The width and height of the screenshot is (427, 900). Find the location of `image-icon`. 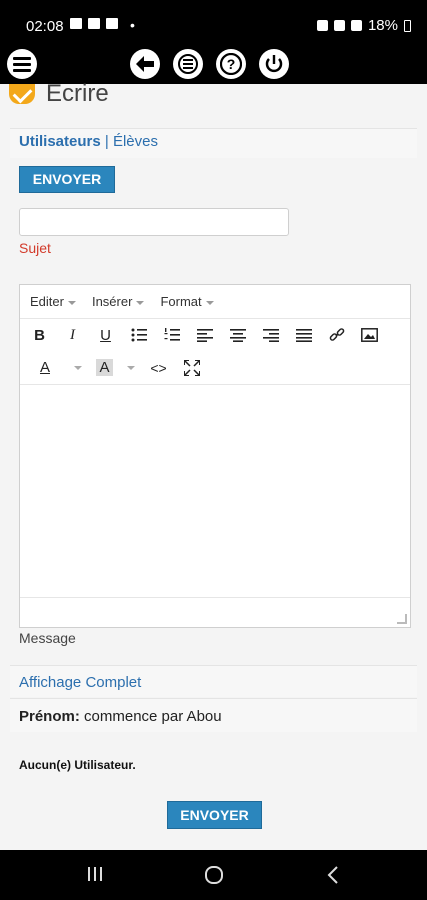

image-icon is located at coordinates (369, 335).